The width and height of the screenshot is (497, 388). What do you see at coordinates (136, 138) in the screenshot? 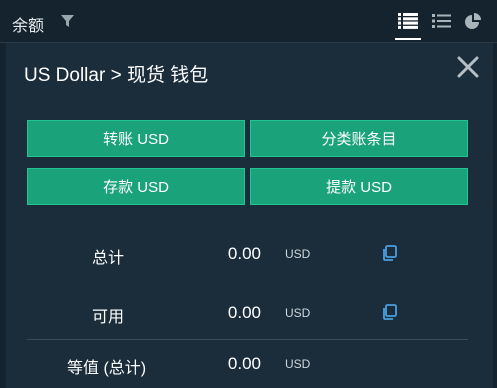
I see `transfer-button: 转账 USD` at bounding box center [136, 138].